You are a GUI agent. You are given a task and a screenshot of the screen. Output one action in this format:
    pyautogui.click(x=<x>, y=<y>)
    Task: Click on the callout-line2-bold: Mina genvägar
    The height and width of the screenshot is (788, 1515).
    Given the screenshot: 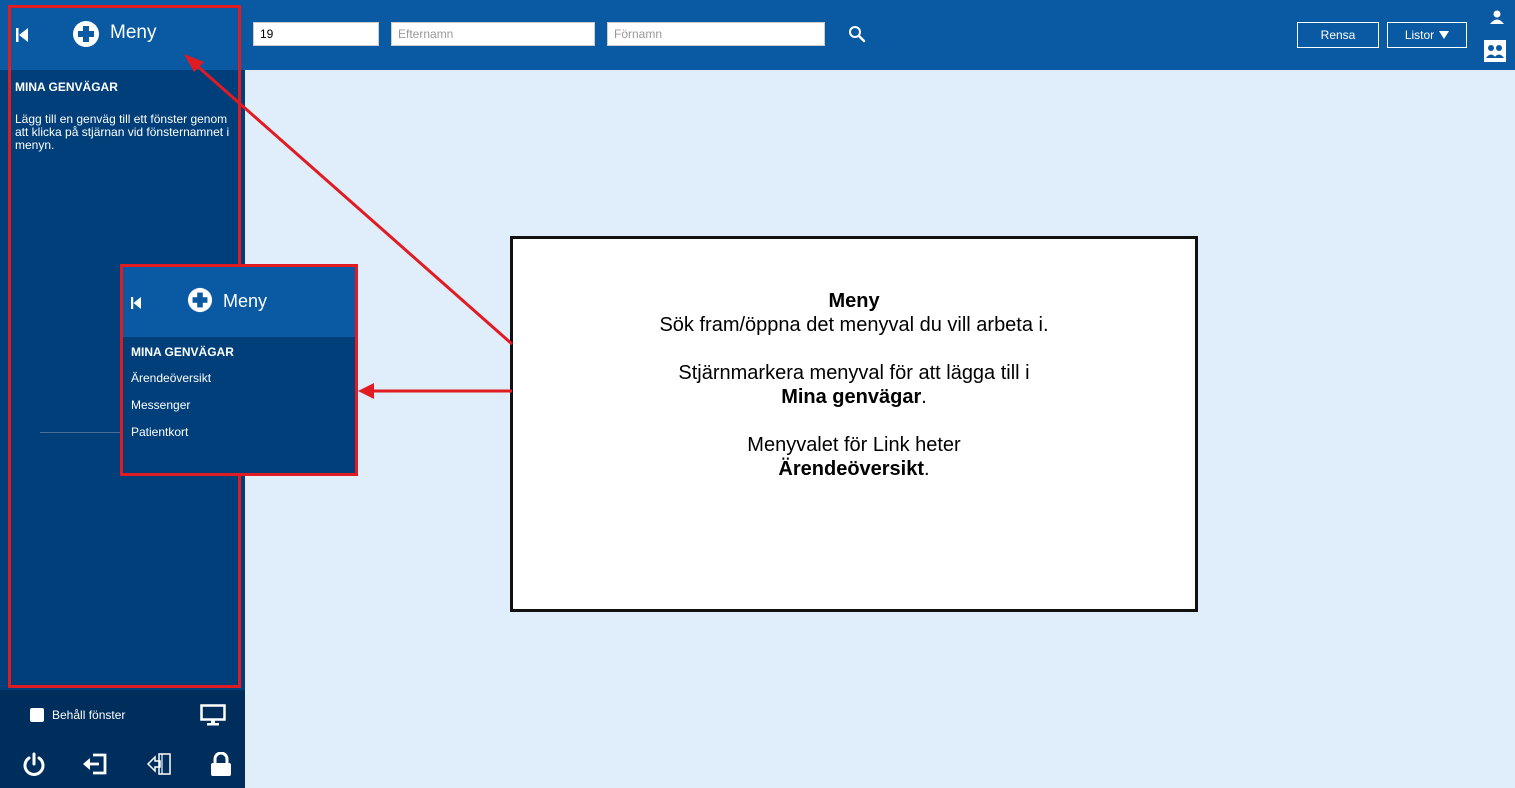 What is the action you would take?
    pyautogui.click(x=851, y=397)
    